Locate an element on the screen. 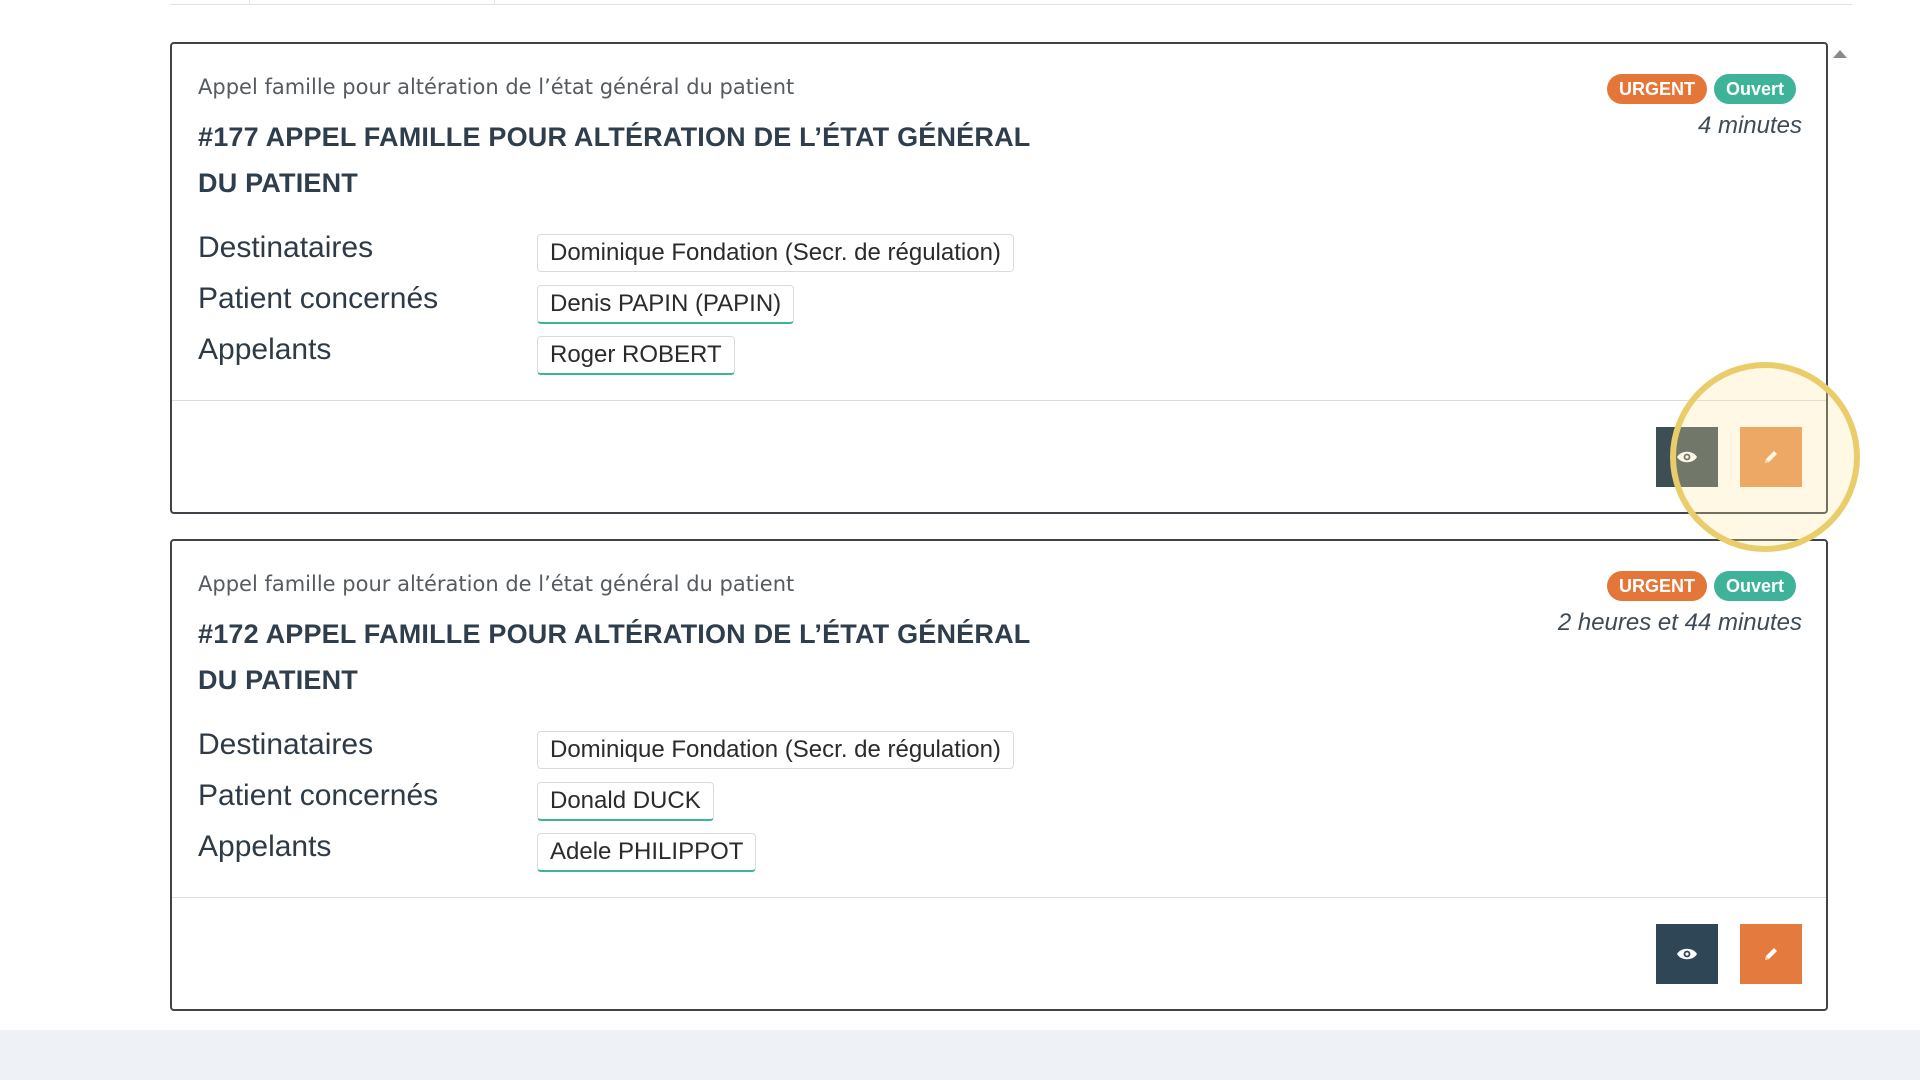 This screenshot has width=1920, height=1080. caller-chip: Roger ROBERT is located at coordinates (636, 355).